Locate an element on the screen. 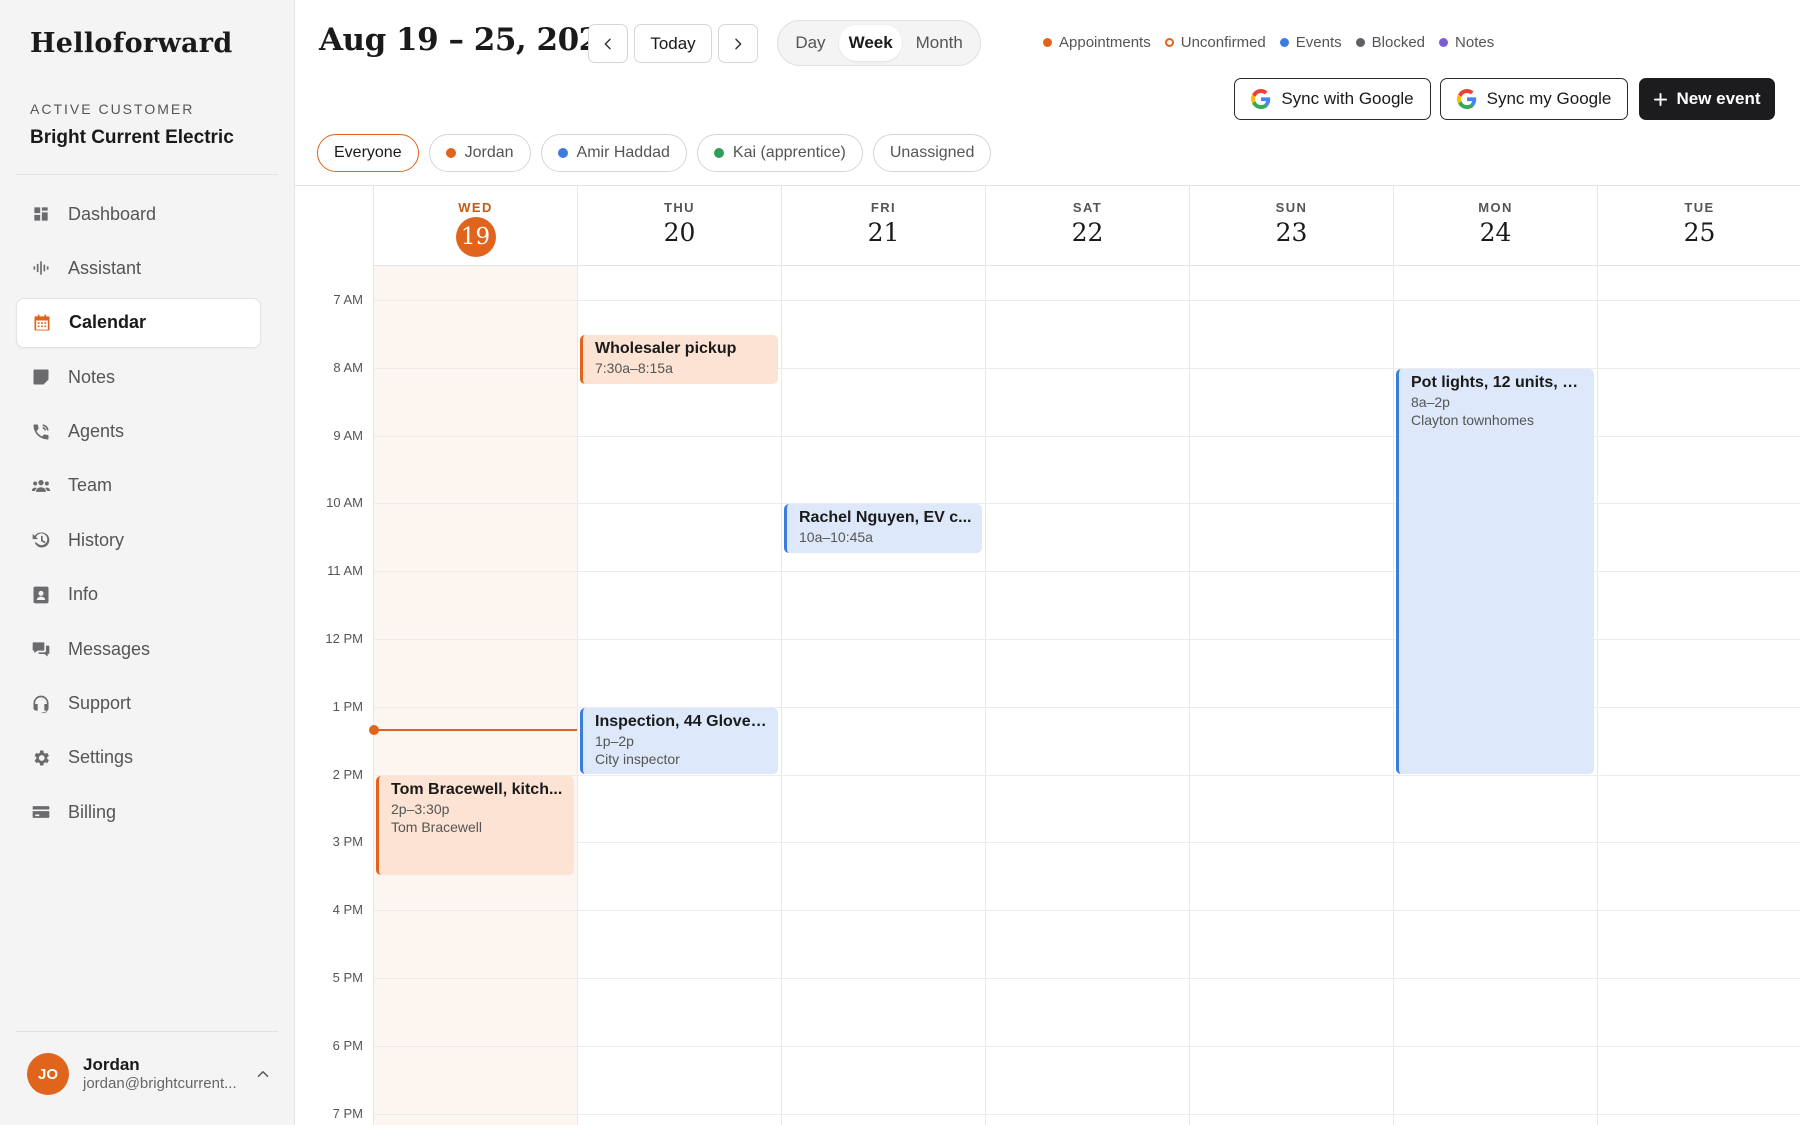 The image size is (1800, 1125). sync-my-google-button: Sync my Google is located at coordinates (1534, 99).